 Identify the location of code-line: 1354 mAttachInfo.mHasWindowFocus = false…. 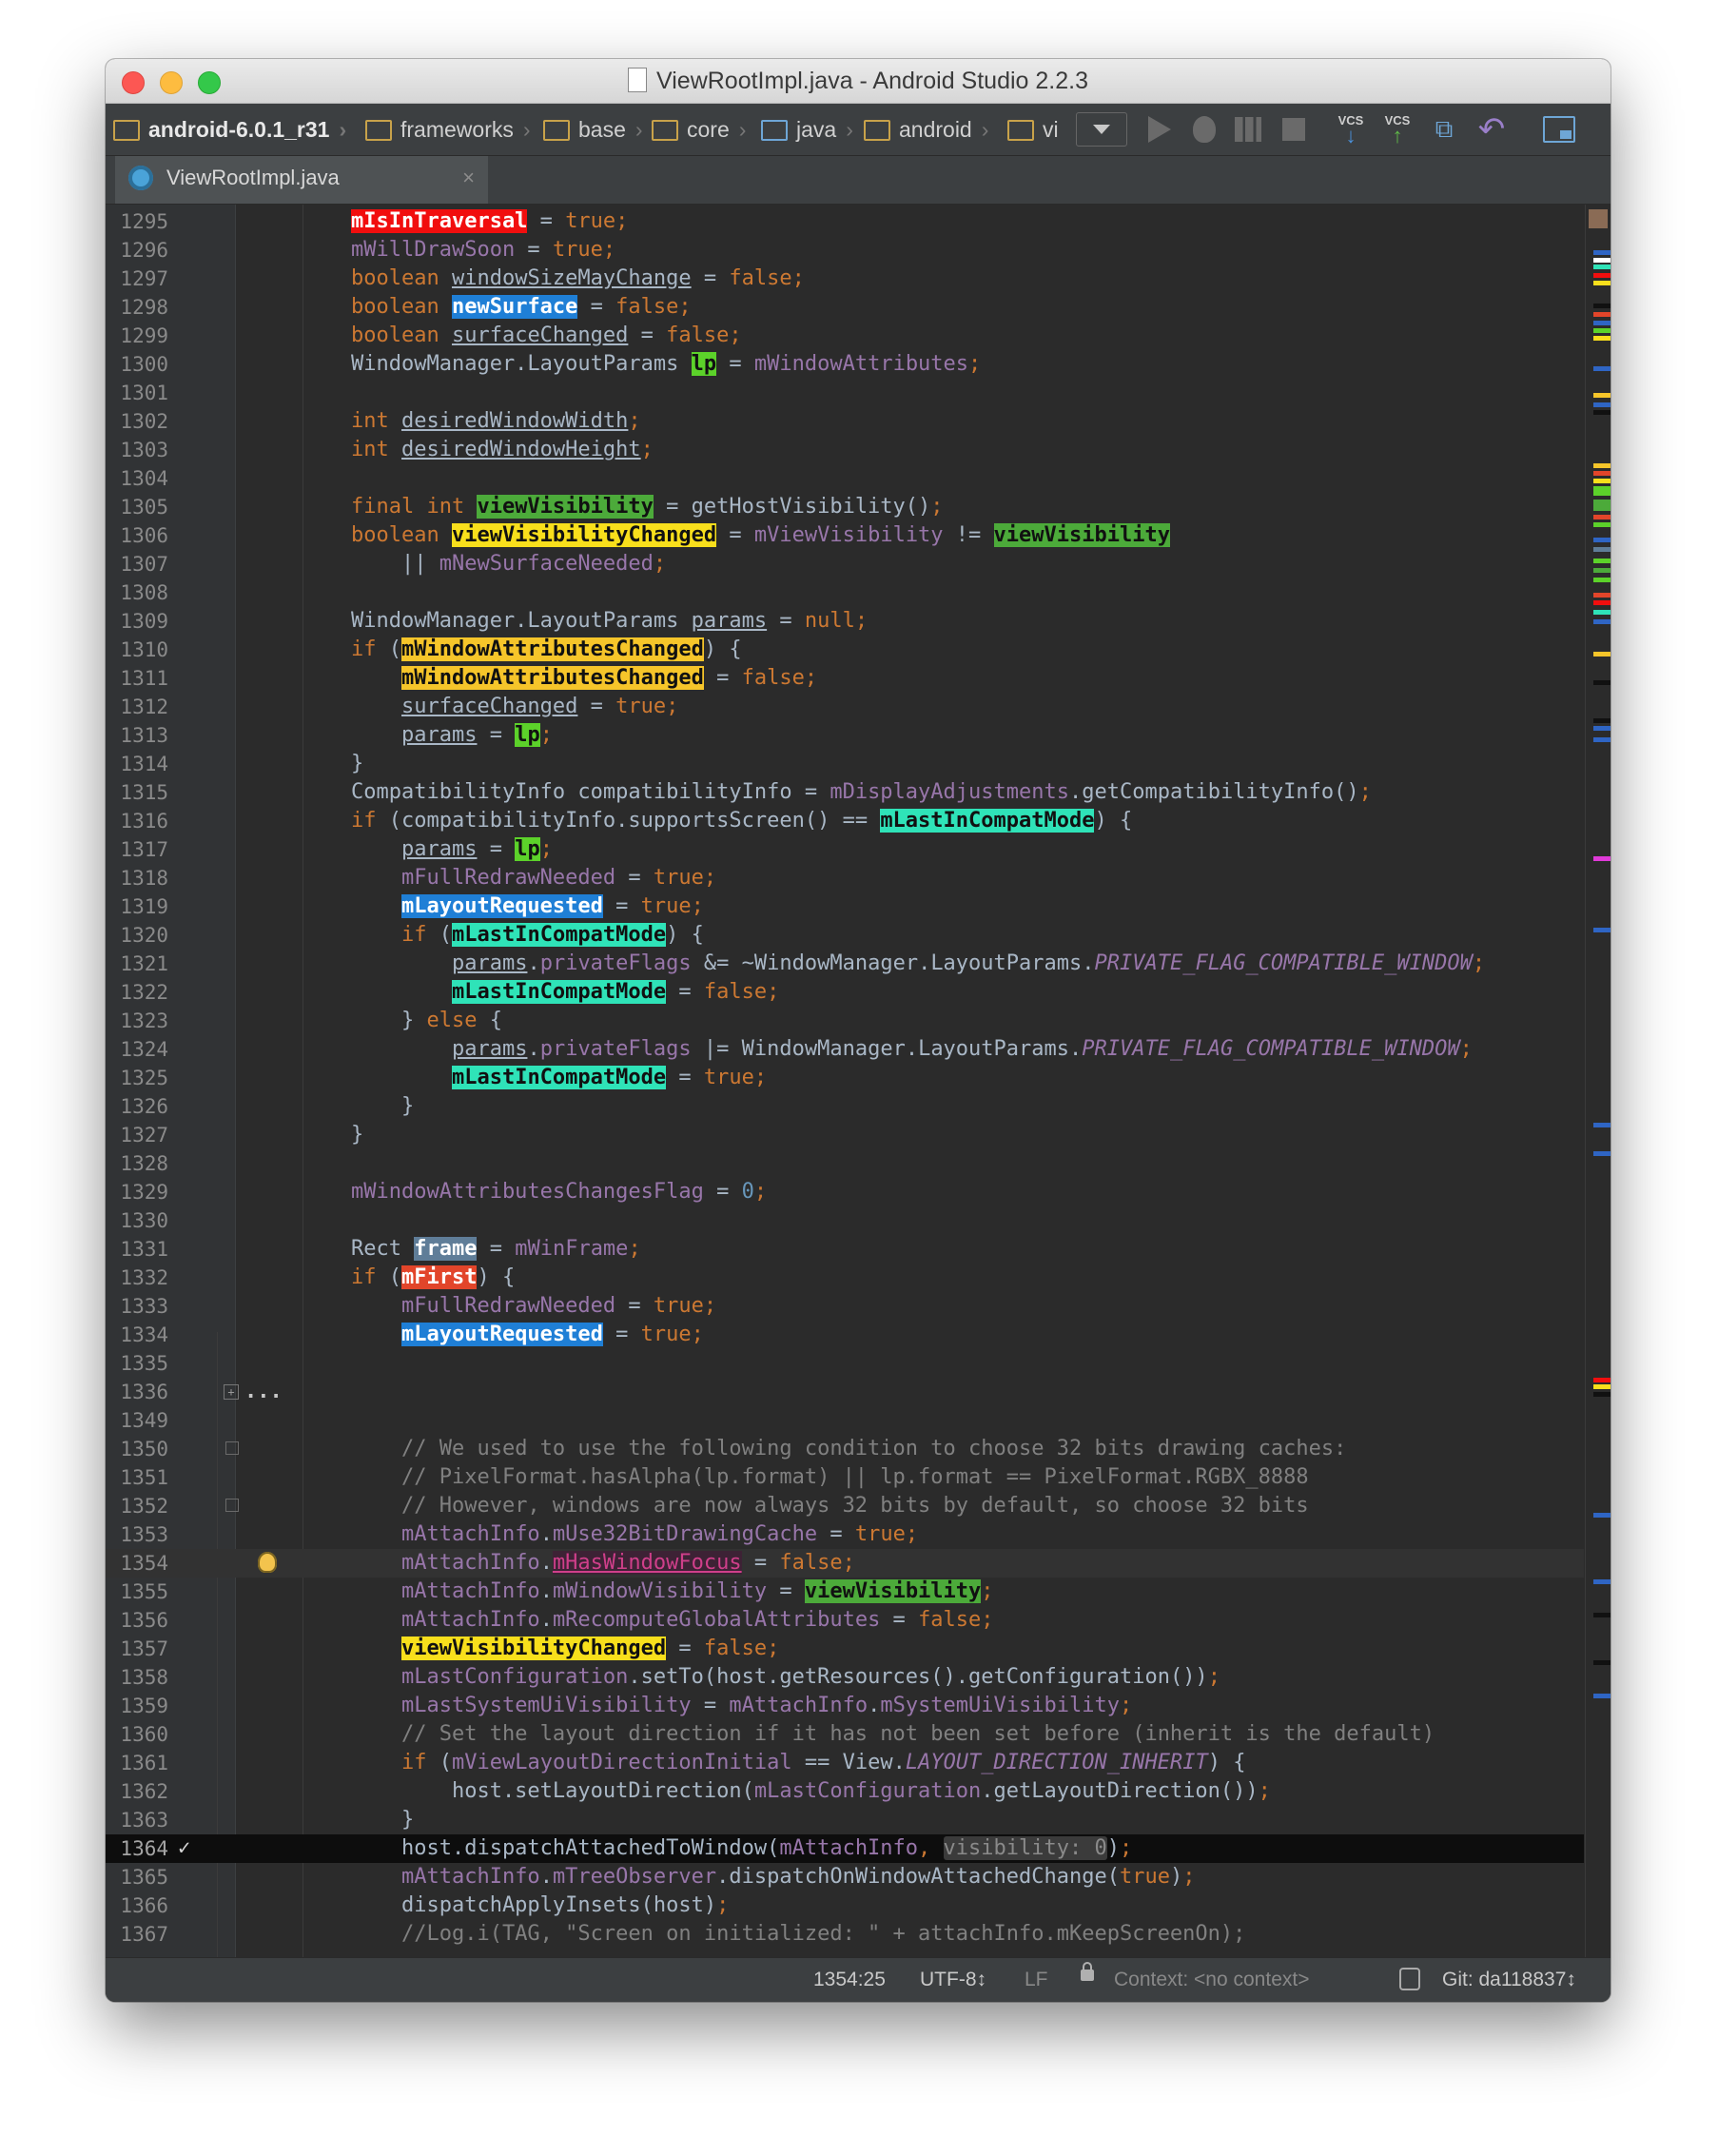
(845, 1563).